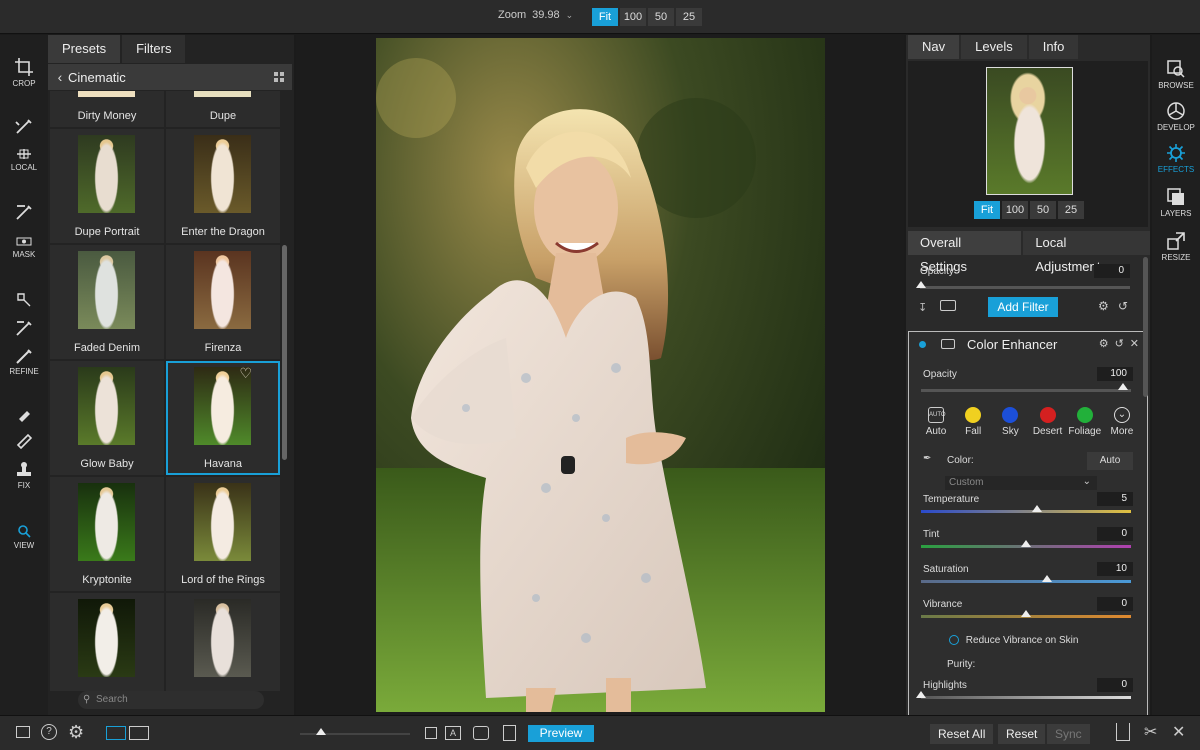 The width and height of the screenshot is (1200, 750). What do you see at coordinates (927, 458) in the screenshot?
I see `eyedropper-icon: ✒` at bounding box center [927, 458].